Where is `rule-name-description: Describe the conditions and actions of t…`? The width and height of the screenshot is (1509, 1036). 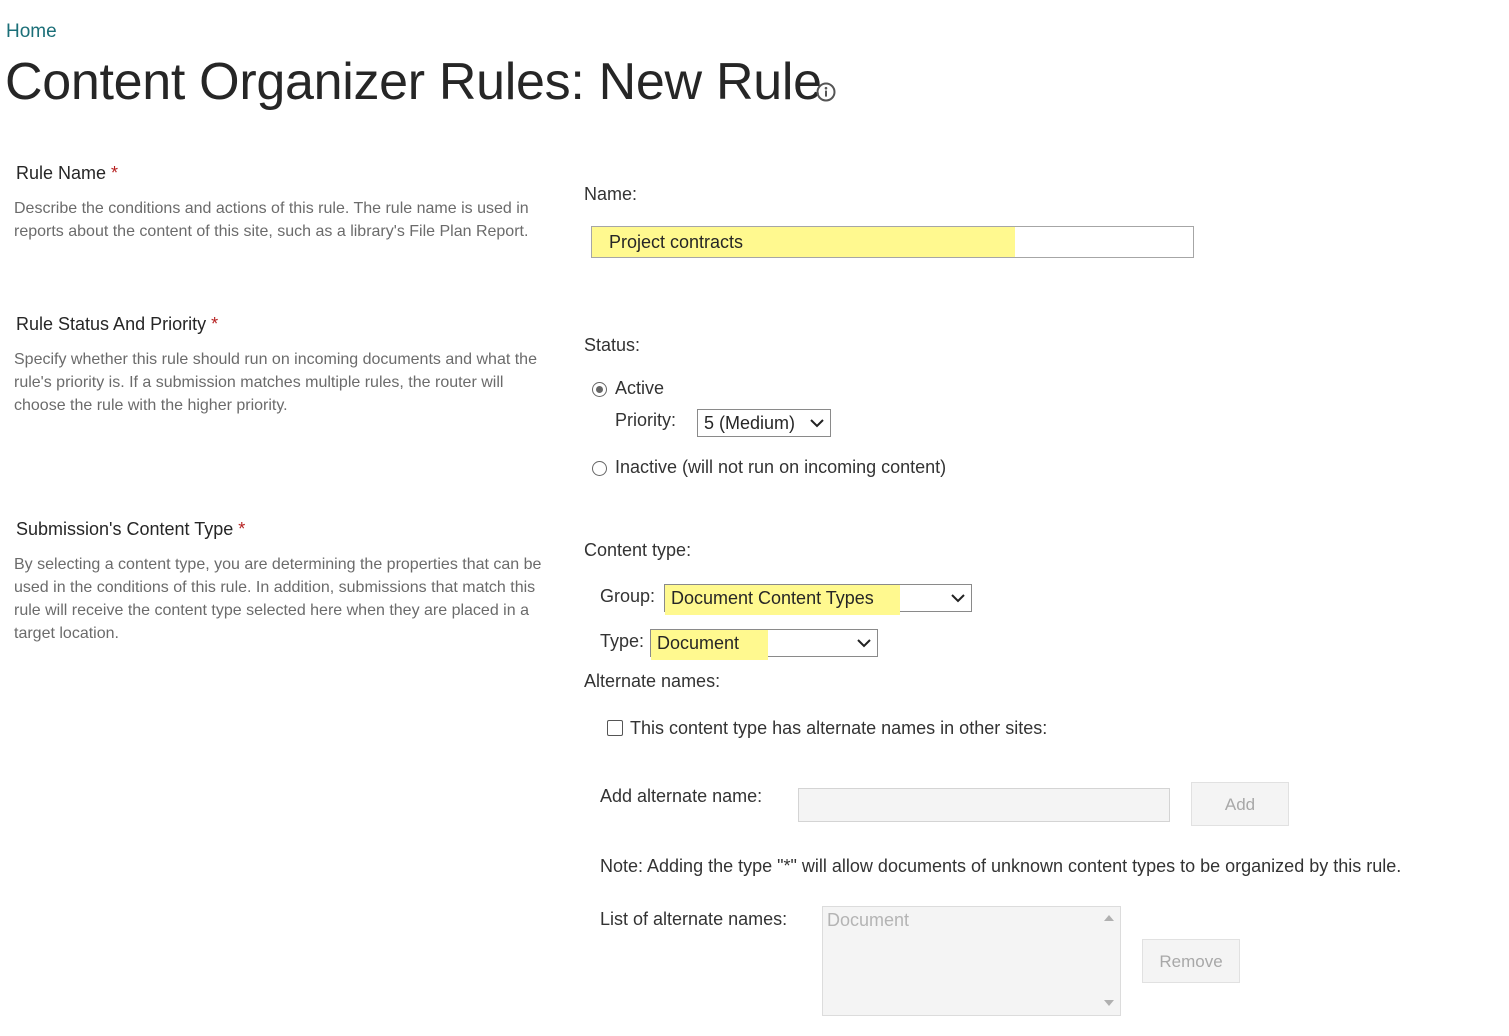 rule-name-description: Describe the conditions and actions of t… is located at coordinates (271, 220).